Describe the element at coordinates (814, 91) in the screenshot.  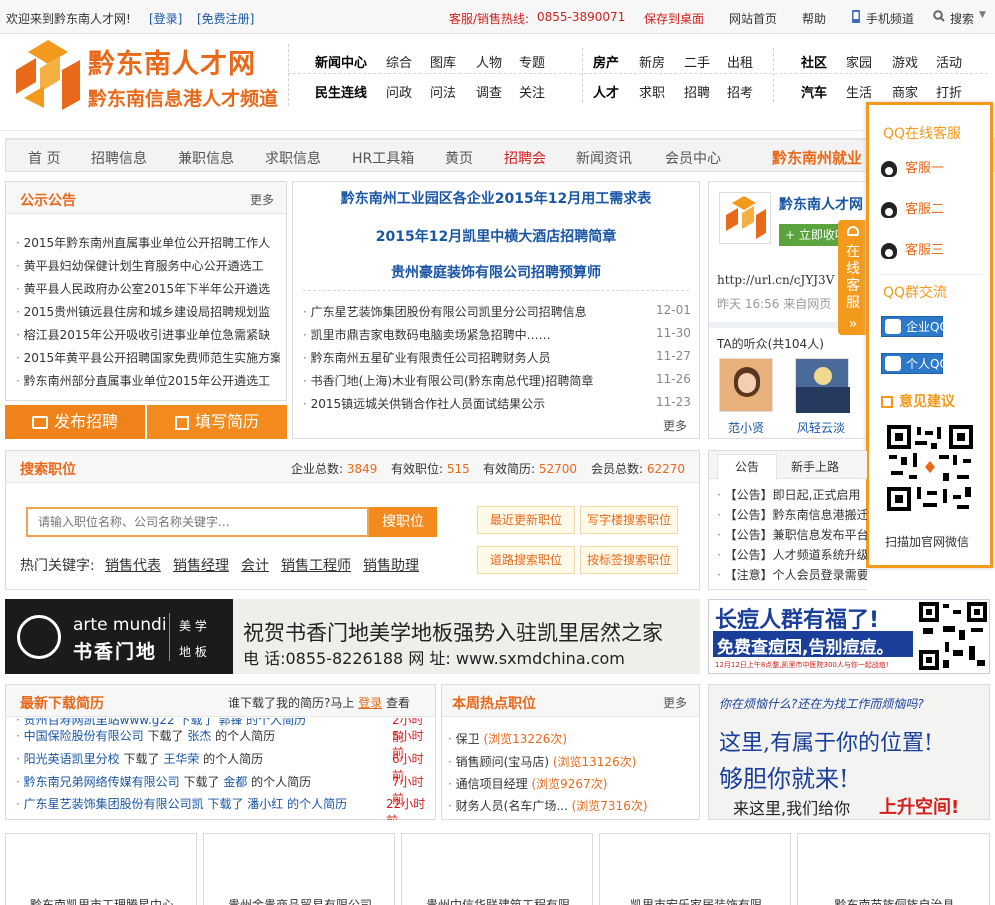
I see `channel-link: 汽车` at that location.